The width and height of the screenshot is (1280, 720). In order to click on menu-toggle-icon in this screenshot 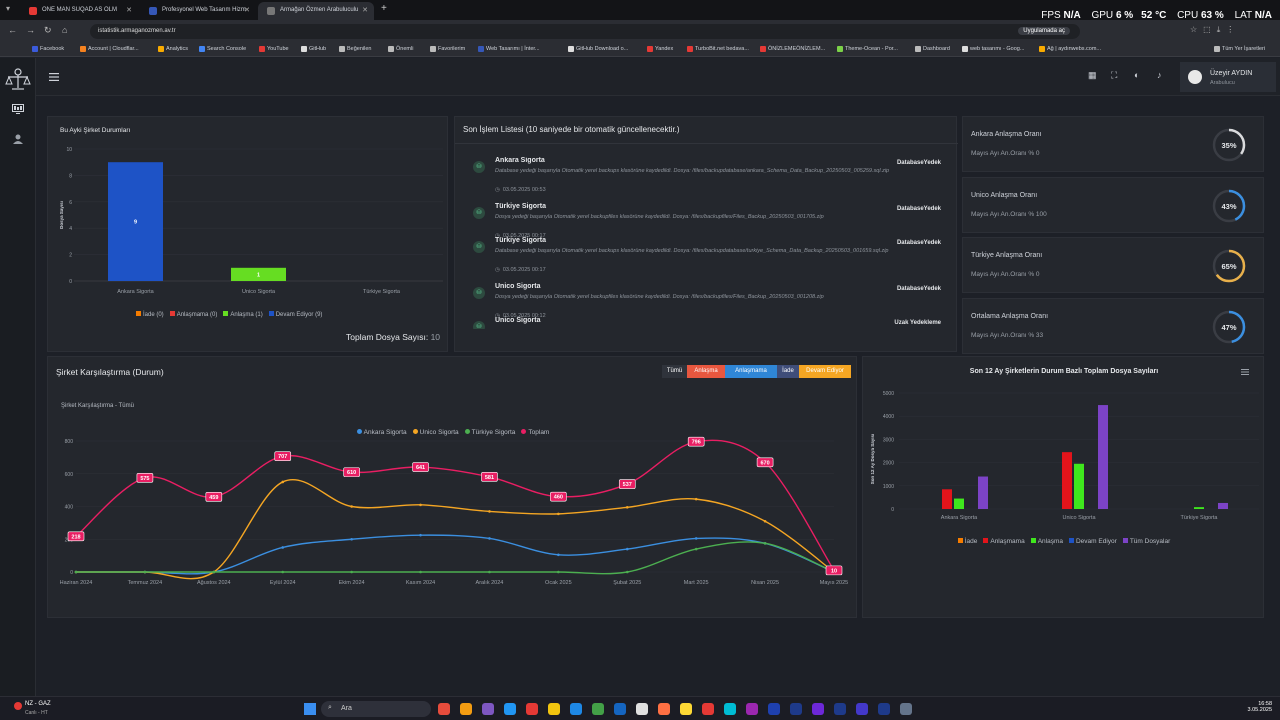, I will do `click(54, 77)`.